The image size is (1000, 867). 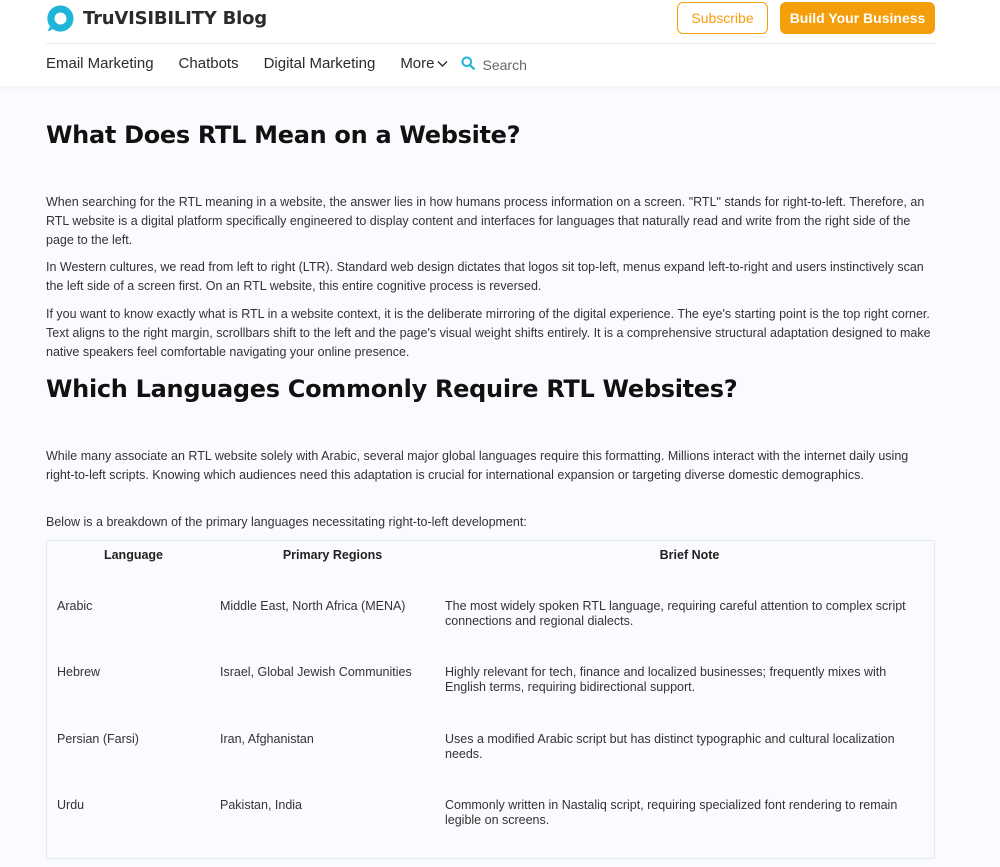 What do you see at coordinates (468, 63) in the screenshot?
I see `search-icon` at bounding box center [468, 63].